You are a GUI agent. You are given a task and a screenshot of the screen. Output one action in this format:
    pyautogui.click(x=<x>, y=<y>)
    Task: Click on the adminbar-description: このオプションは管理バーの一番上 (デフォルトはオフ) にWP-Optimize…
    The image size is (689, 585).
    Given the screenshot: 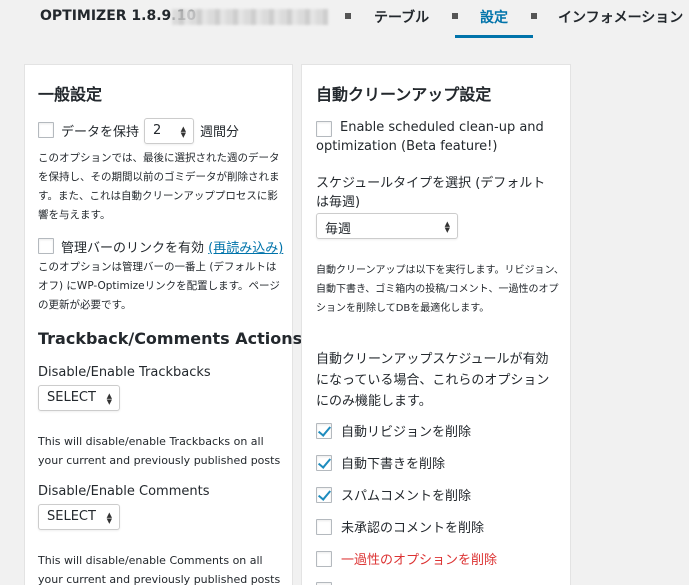 What is the action you would take?
    pyautogui.click(x=159, y=286)
    